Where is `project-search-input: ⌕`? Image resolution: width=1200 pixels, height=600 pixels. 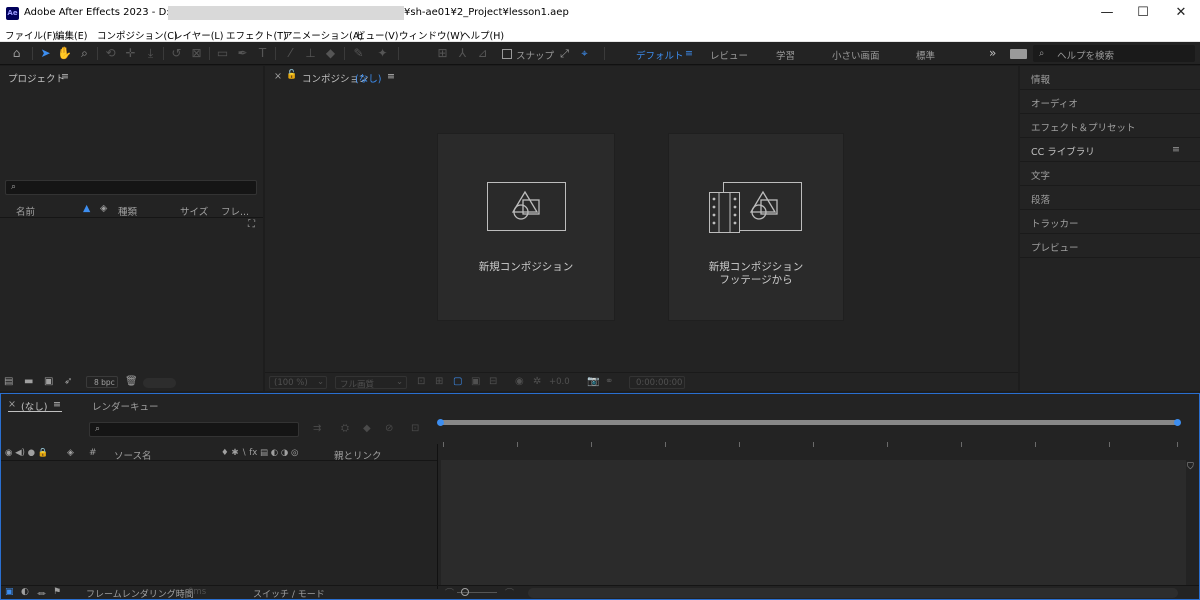
project-search-input: ⌕ is located at coordinates (131, 187).